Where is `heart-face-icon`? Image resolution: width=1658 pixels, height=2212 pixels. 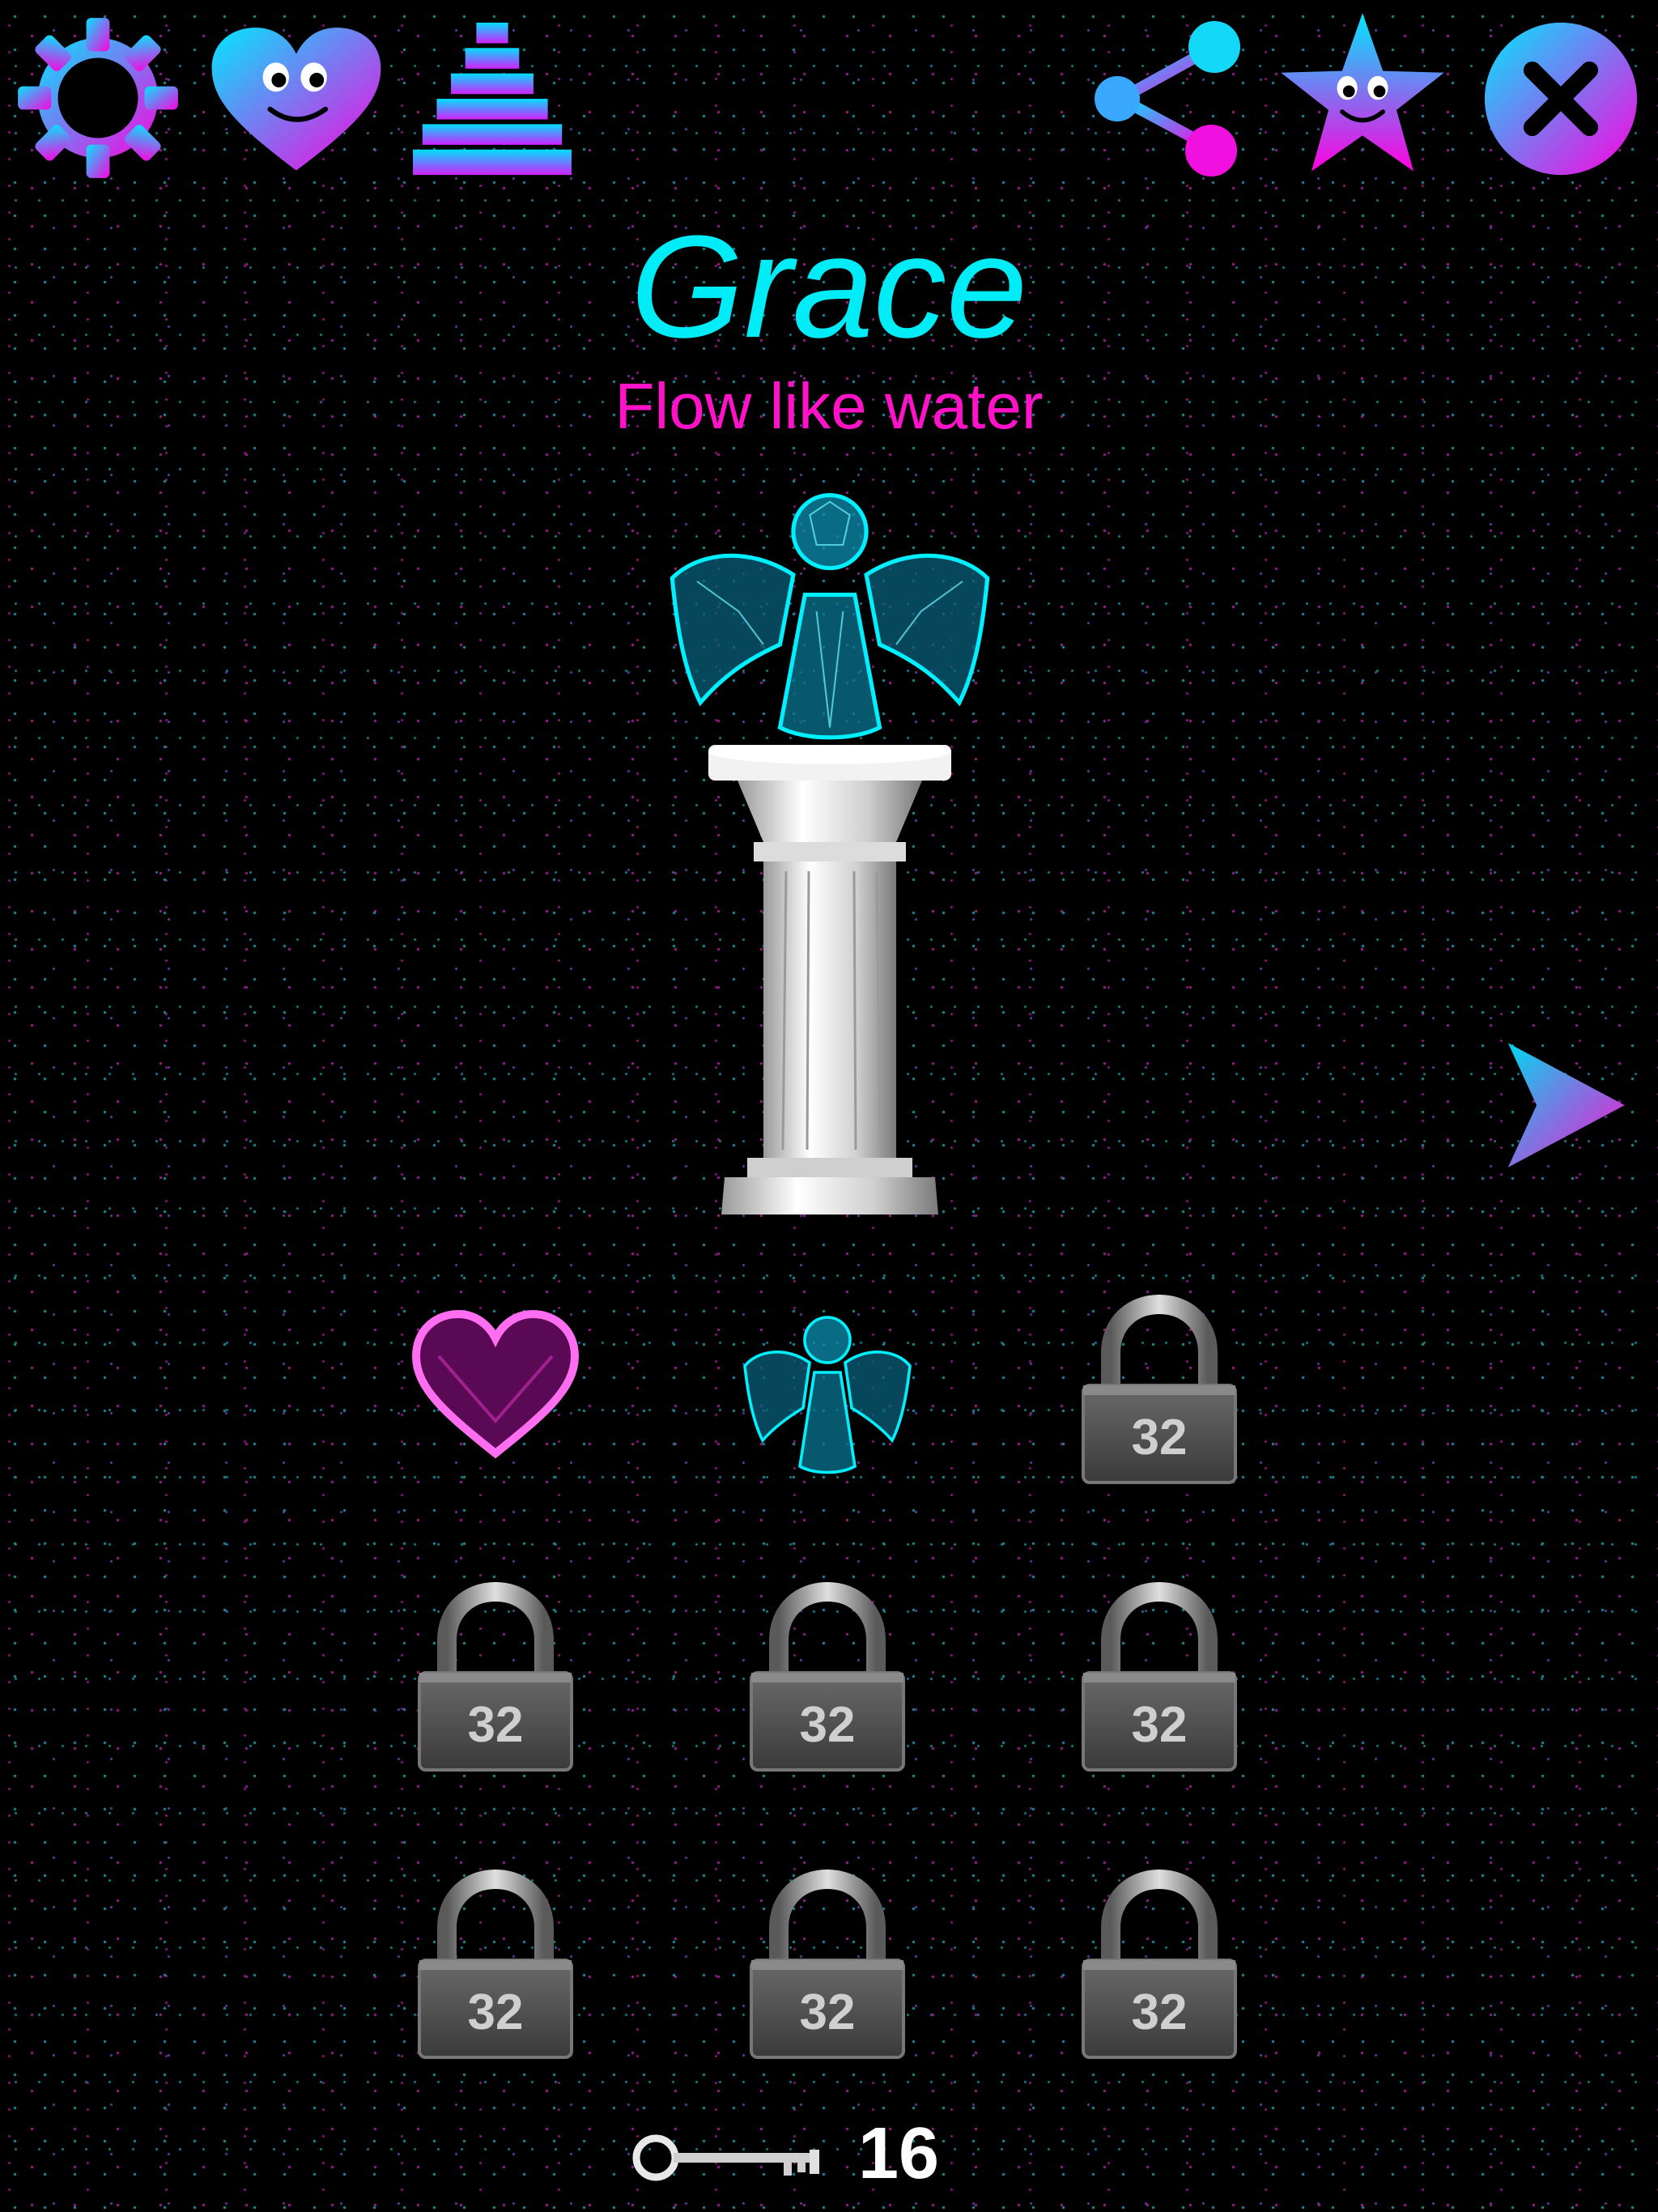 heart-face-icon is located at coordinates (296, 99).